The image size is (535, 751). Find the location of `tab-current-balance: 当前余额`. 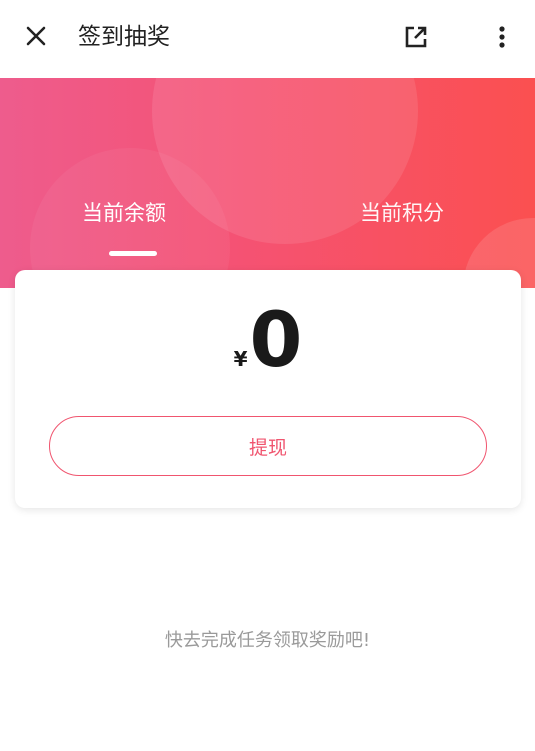

tab-current-balance: 当前余额 is located at coordinates (124, 213).